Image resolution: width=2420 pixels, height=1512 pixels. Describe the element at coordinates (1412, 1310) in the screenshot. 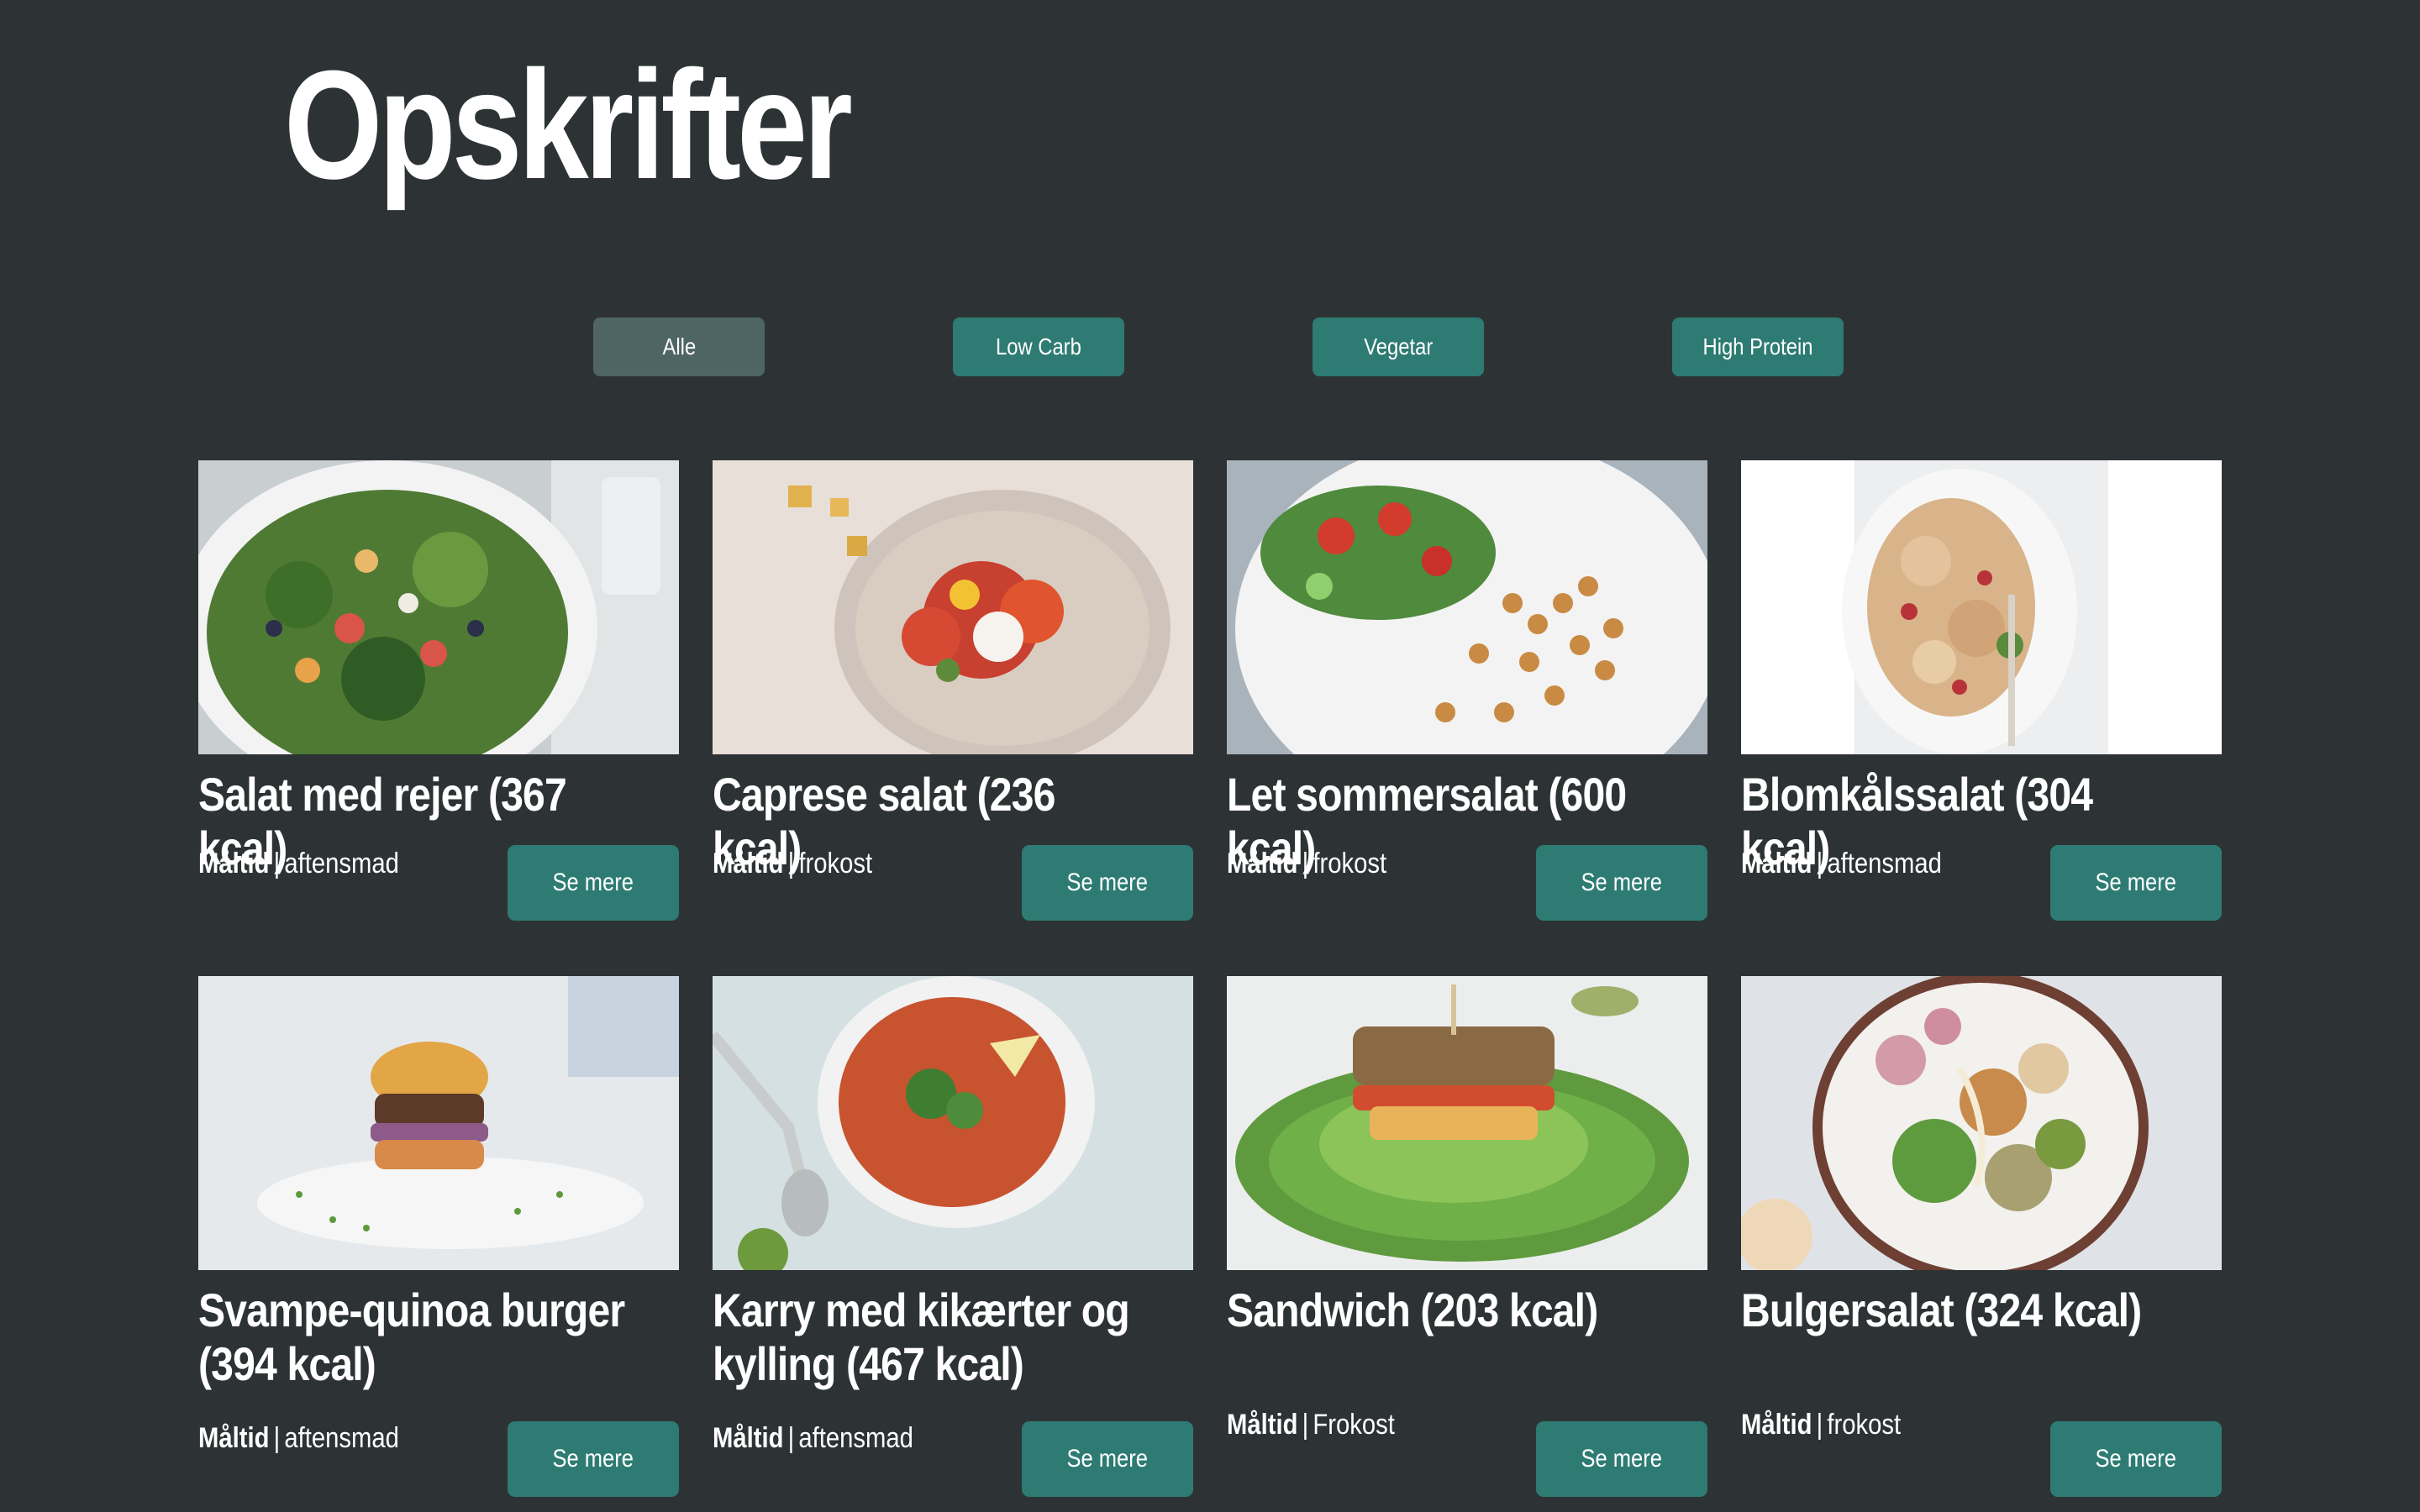

I see `recipe-title: Sandwich (203 kcal)` at that location.